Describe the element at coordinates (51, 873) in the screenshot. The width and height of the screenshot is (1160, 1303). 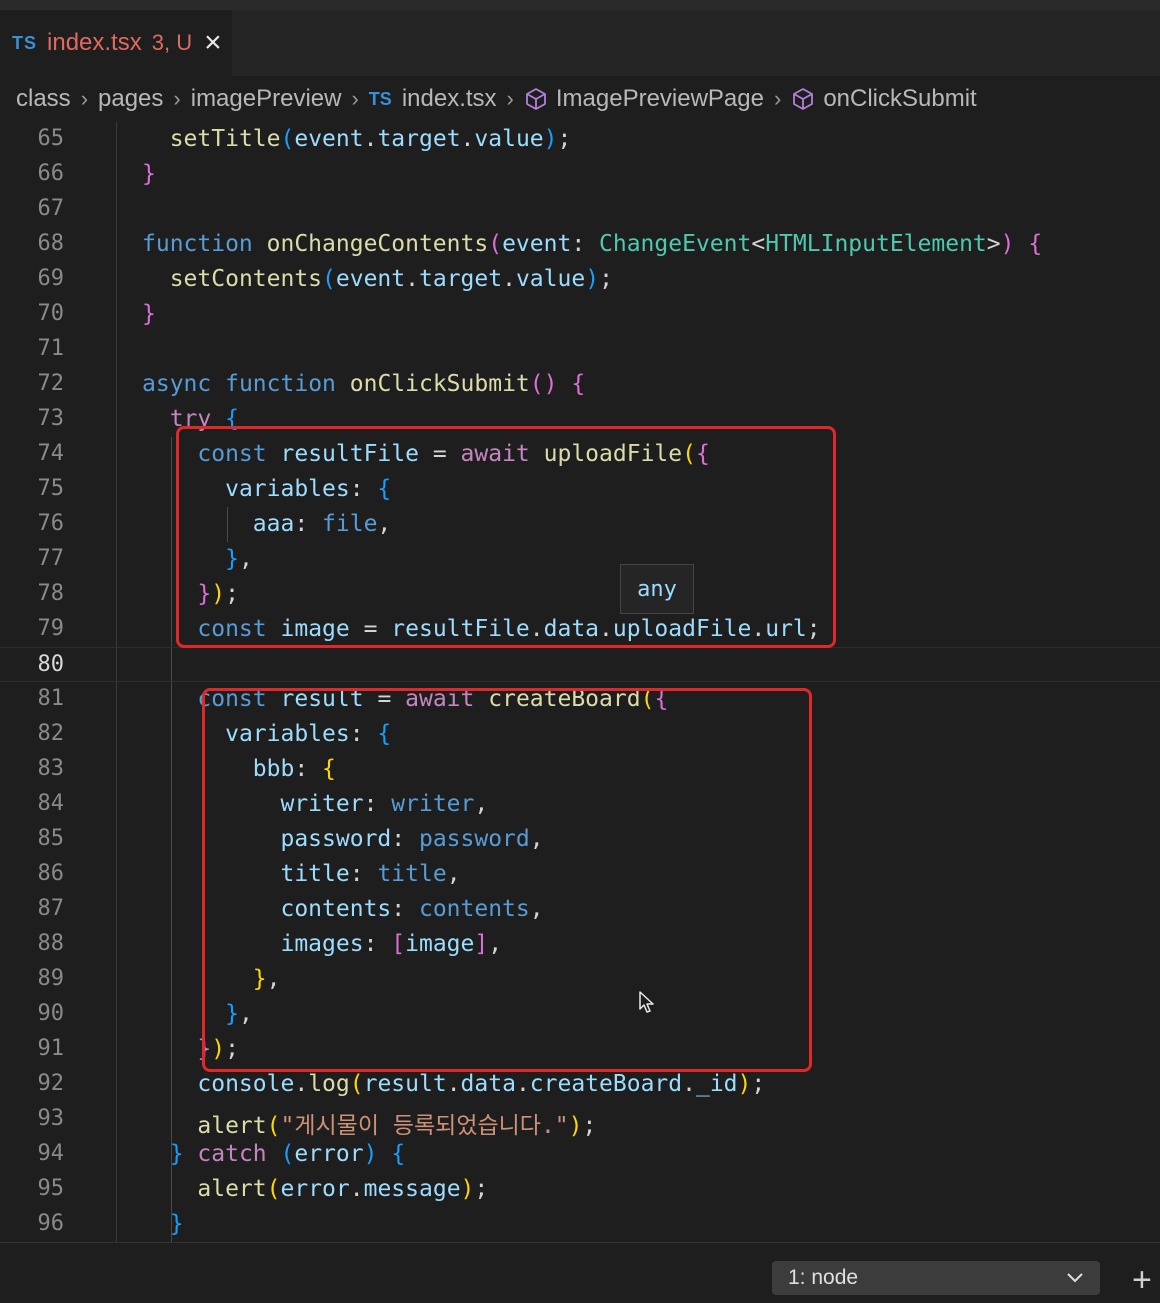
I see `line-number: 86` at that location.